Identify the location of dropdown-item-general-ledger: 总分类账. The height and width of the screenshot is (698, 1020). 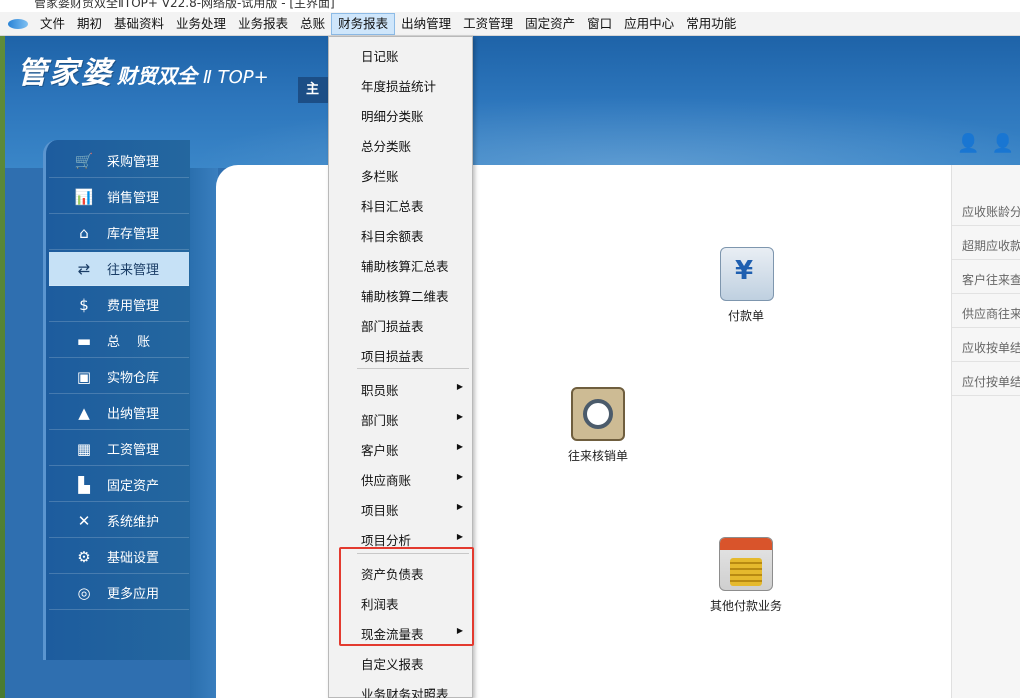
(386, 145).